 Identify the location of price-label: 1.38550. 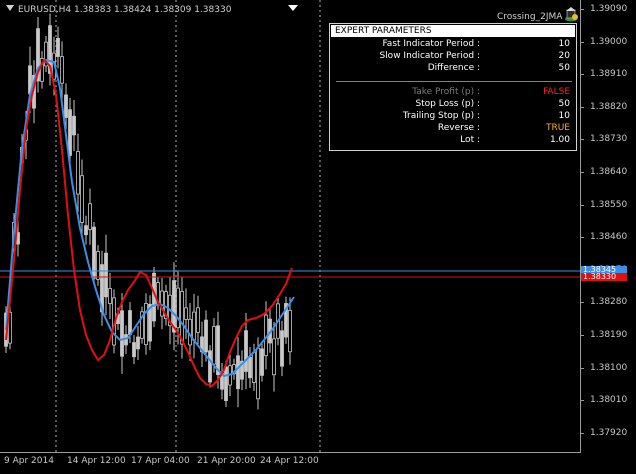
(609, 204).